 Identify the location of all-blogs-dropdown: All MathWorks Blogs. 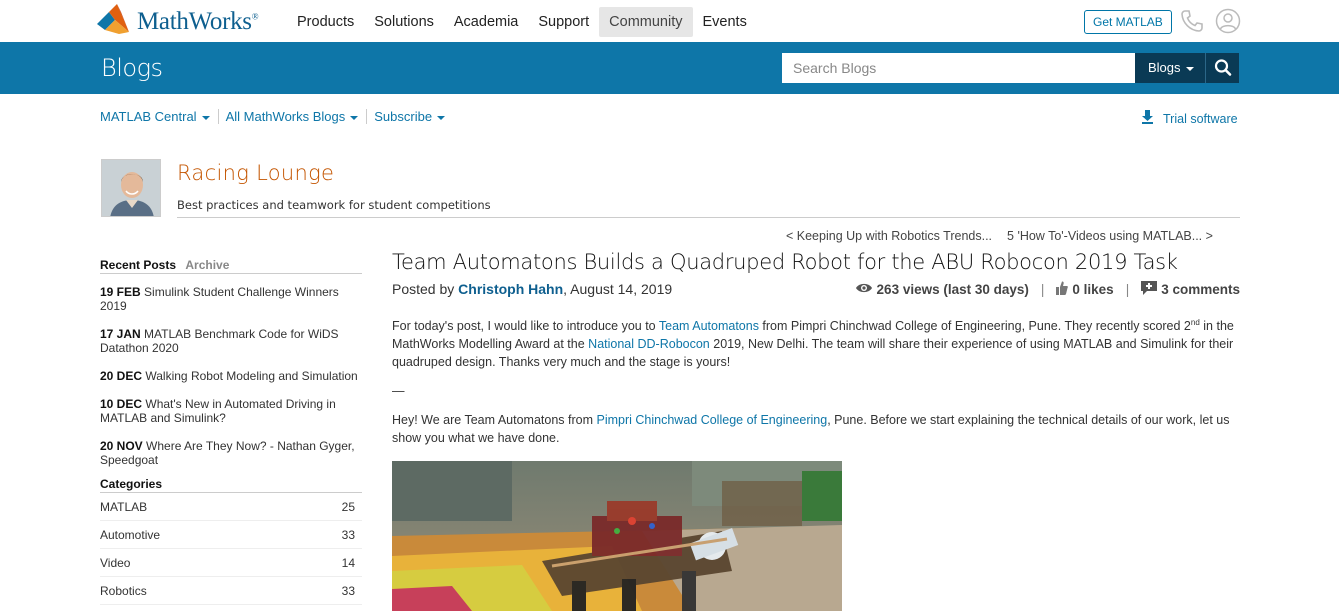
(297, 116).